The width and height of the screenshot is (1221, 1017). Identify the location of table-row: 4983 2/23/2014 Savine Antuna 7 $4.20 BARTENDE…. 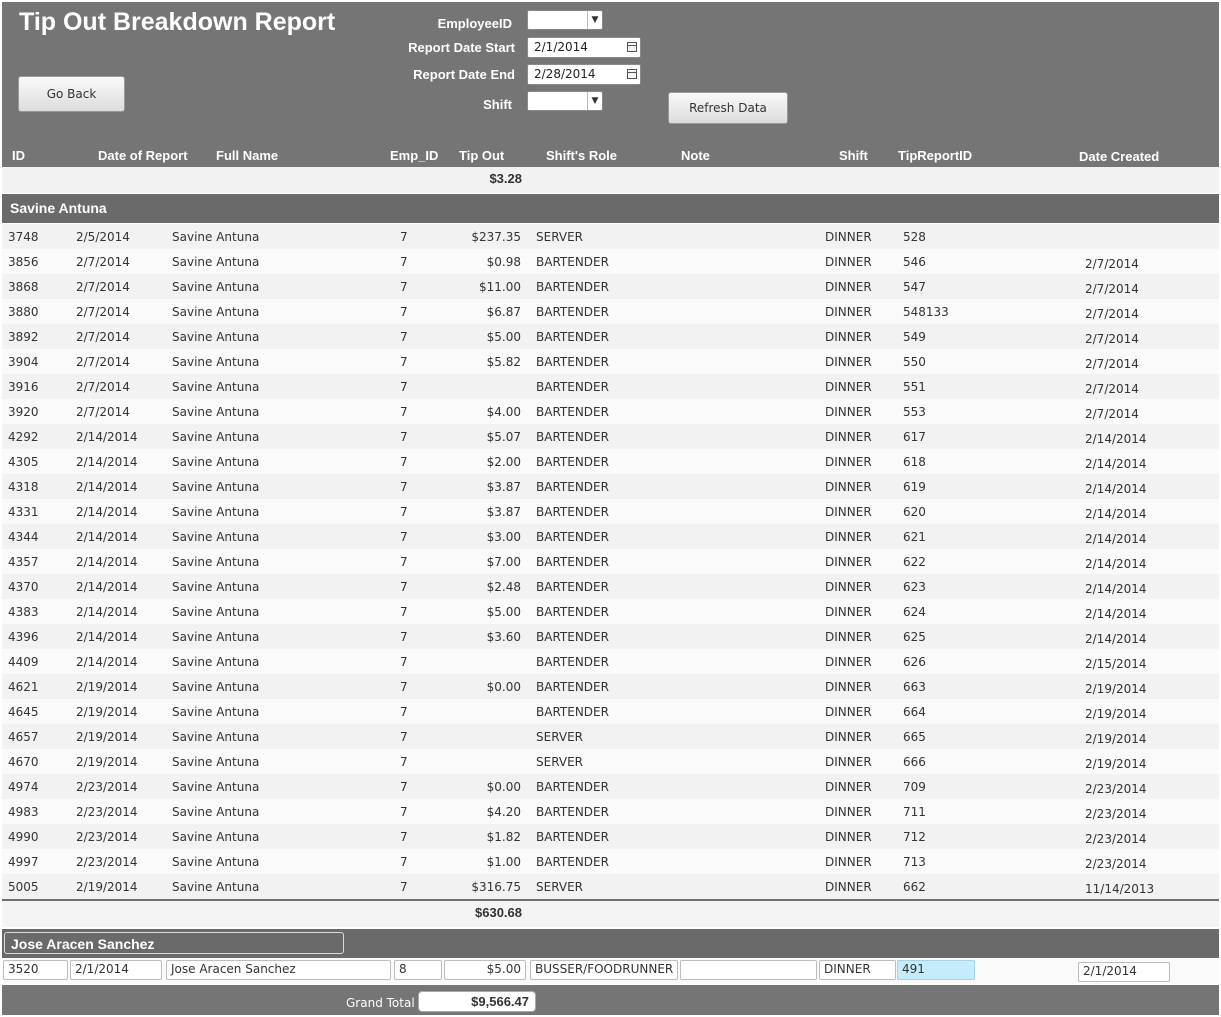
(610, 811).